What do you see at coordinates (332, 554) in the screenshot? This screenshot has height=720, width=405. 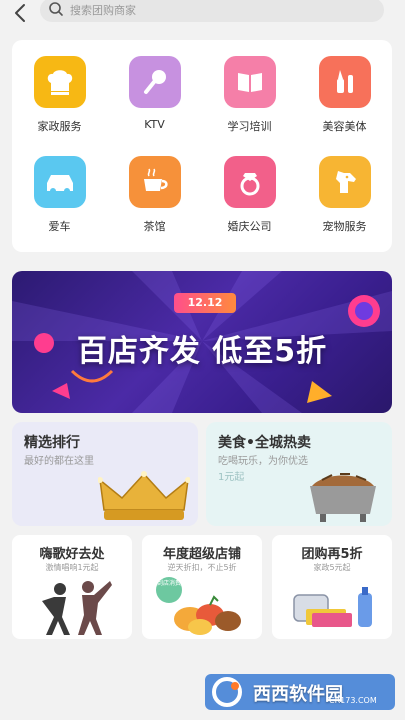 I see `card-title: 团购再5折` at bounding box center [332, 554].